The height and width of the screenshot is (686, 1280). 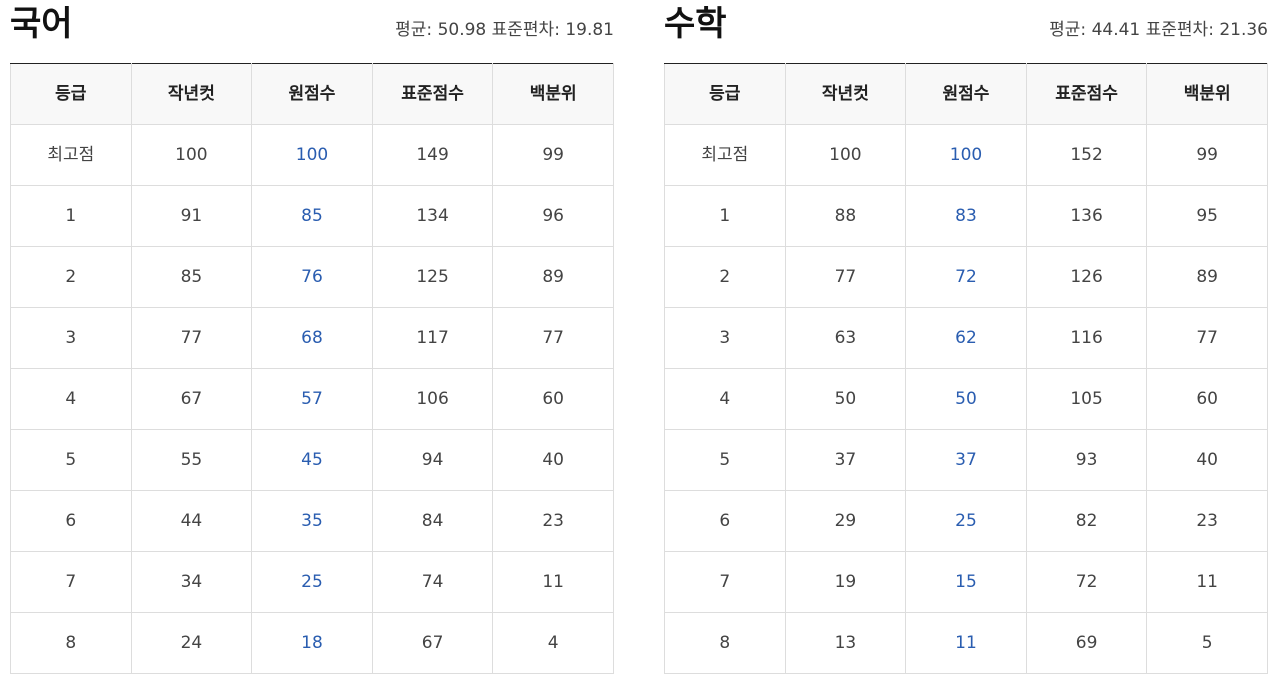 I want to click on cell-last-year-cut: 24, so click(x=191, y=643).